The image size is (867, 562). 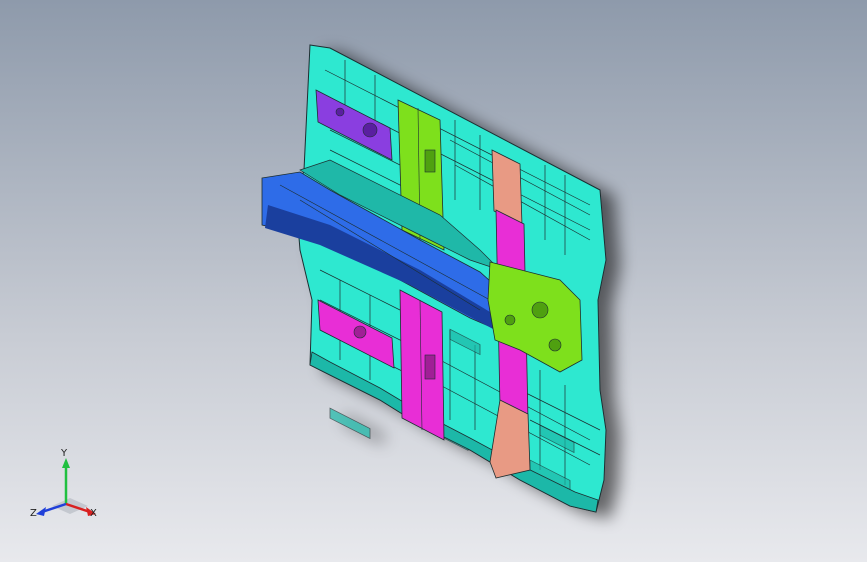 What do you see at coordinates (64, 486) in the screenshot?
I see `orientation-triad: Y X Z` at bounding box center [64, 486].